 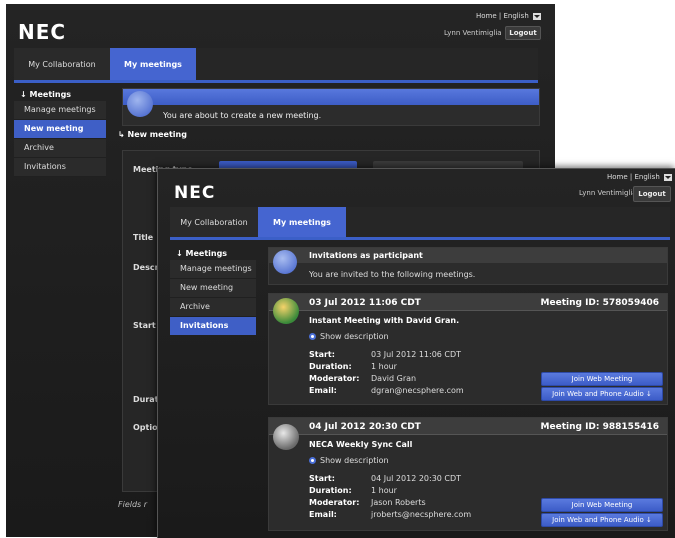 What do you see at coordinates (143, 237) in the screenshot?
I see `title-label: Title` at bounding box center [143, 237].